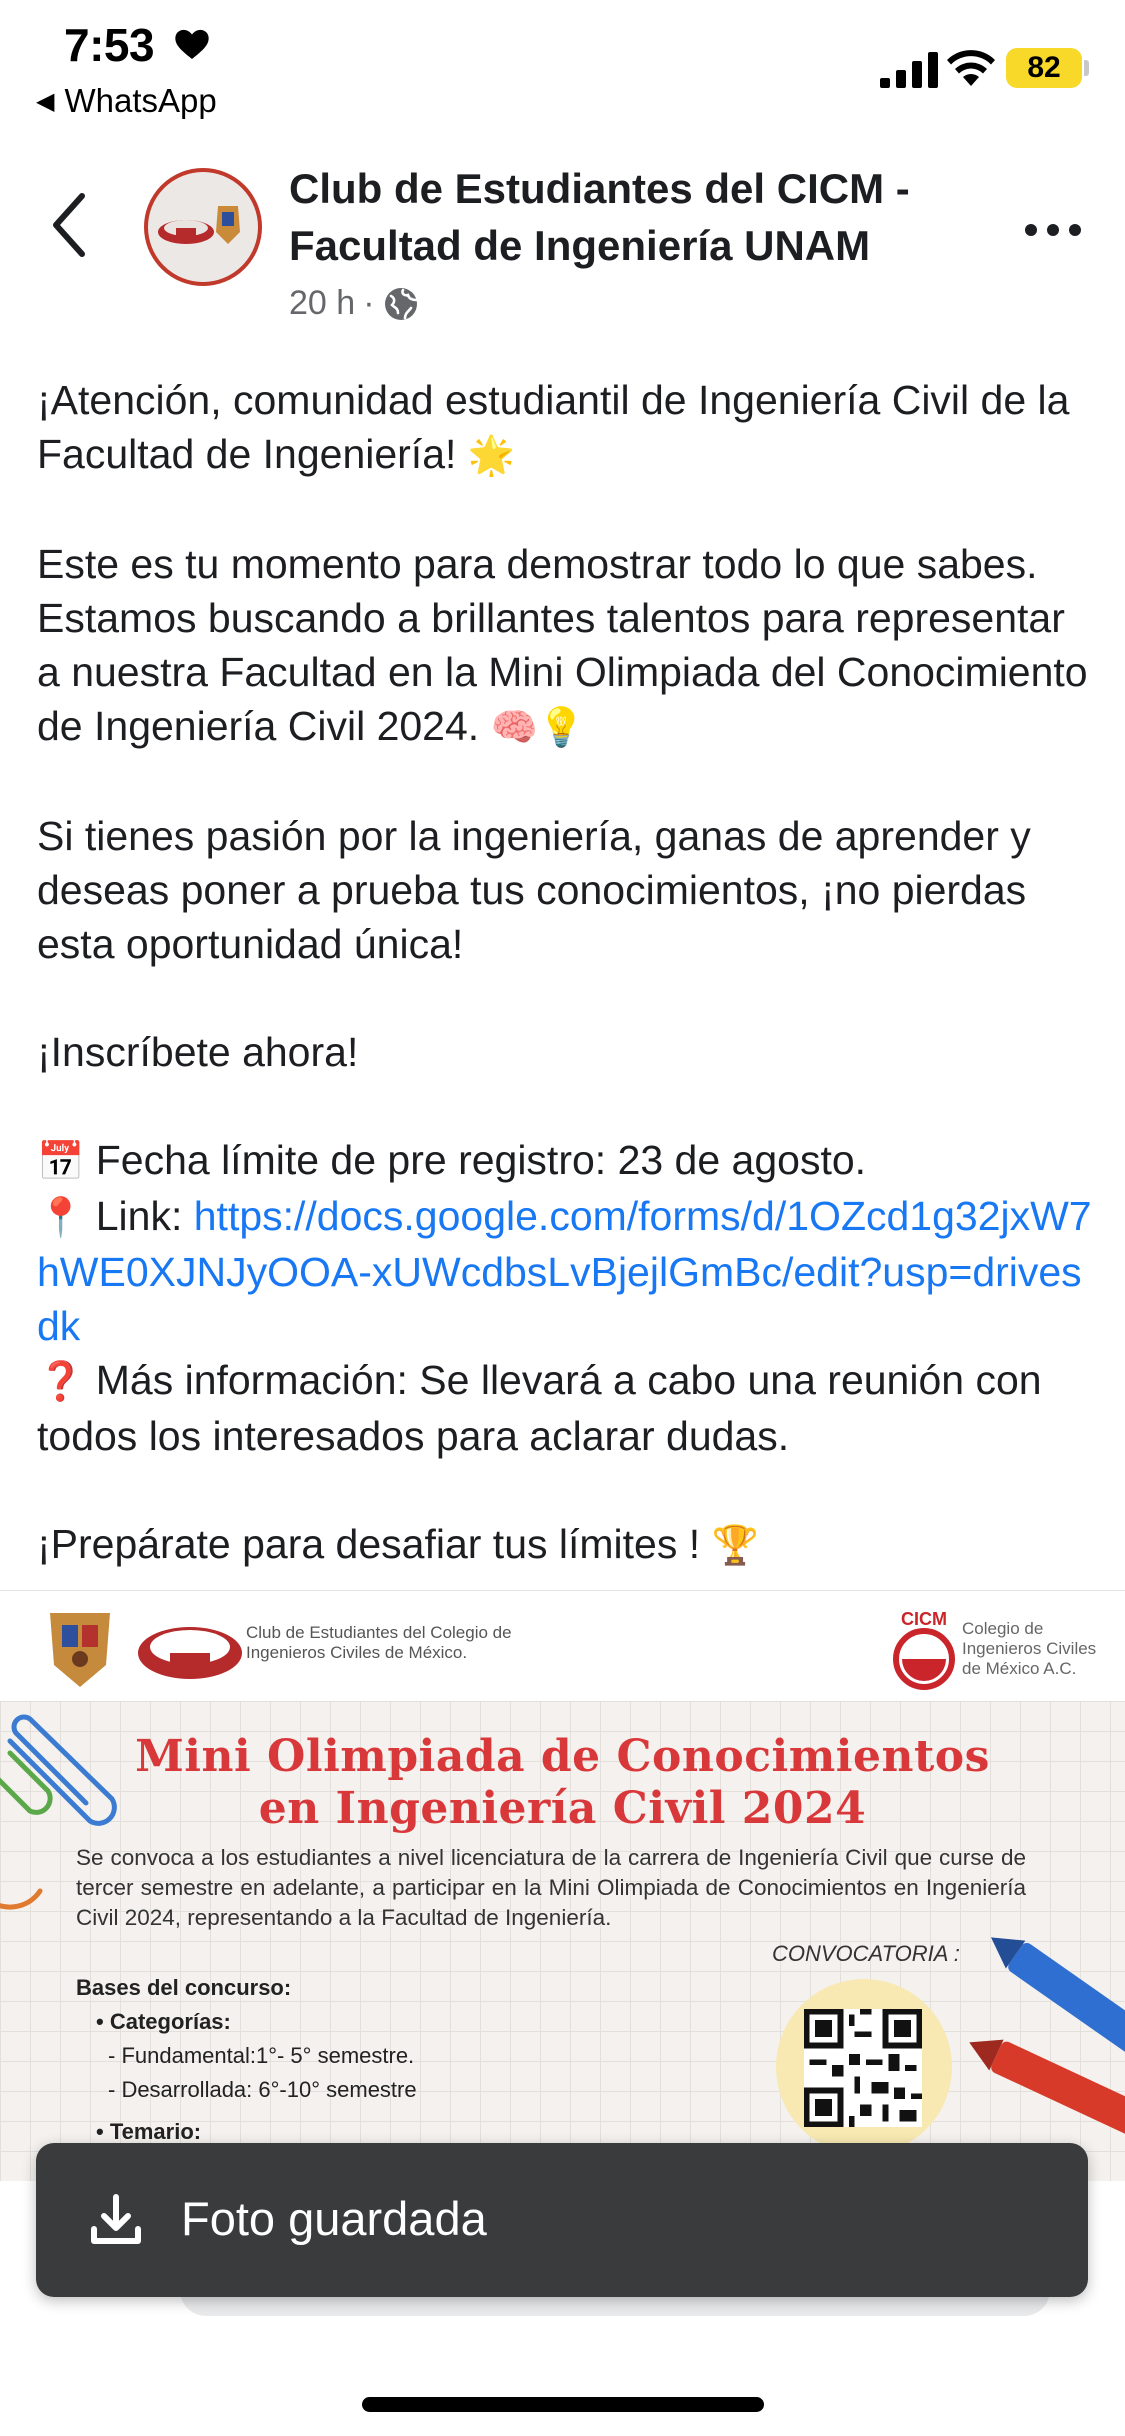 This screenshot has height=2436, width=1125. Describe the element at coordinates (45, 101) in the screenshot. I see `back-triangle-icon: ◀` at that location.